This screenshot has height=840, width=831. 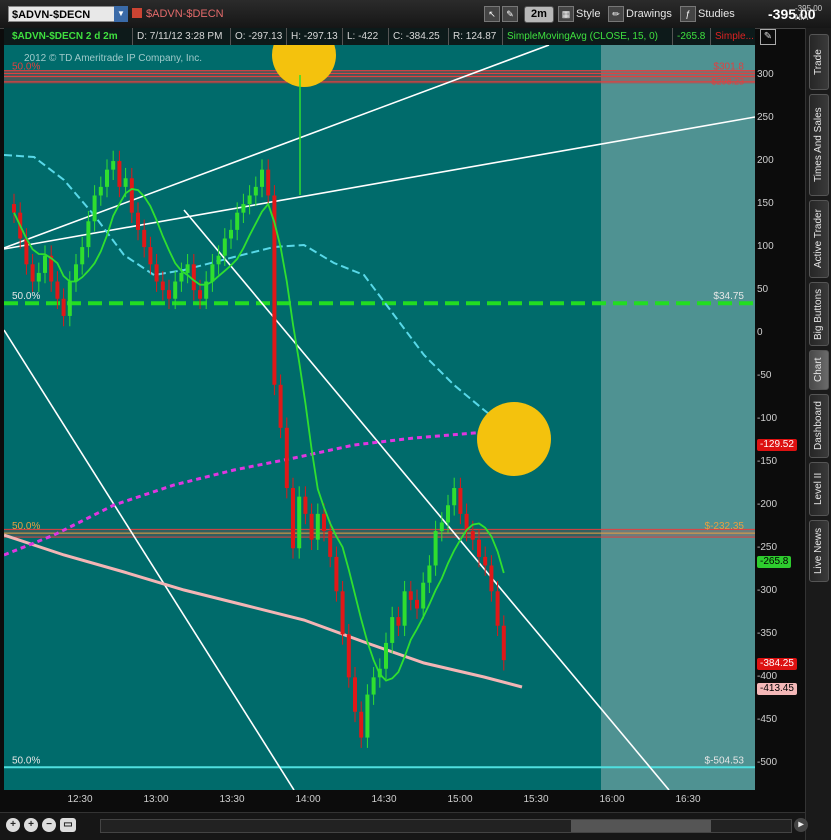 What do you see at coordinates (460, 799) in the screenshot?
I see `x-tick-label: 15:00` at bounding box center [460, 799].